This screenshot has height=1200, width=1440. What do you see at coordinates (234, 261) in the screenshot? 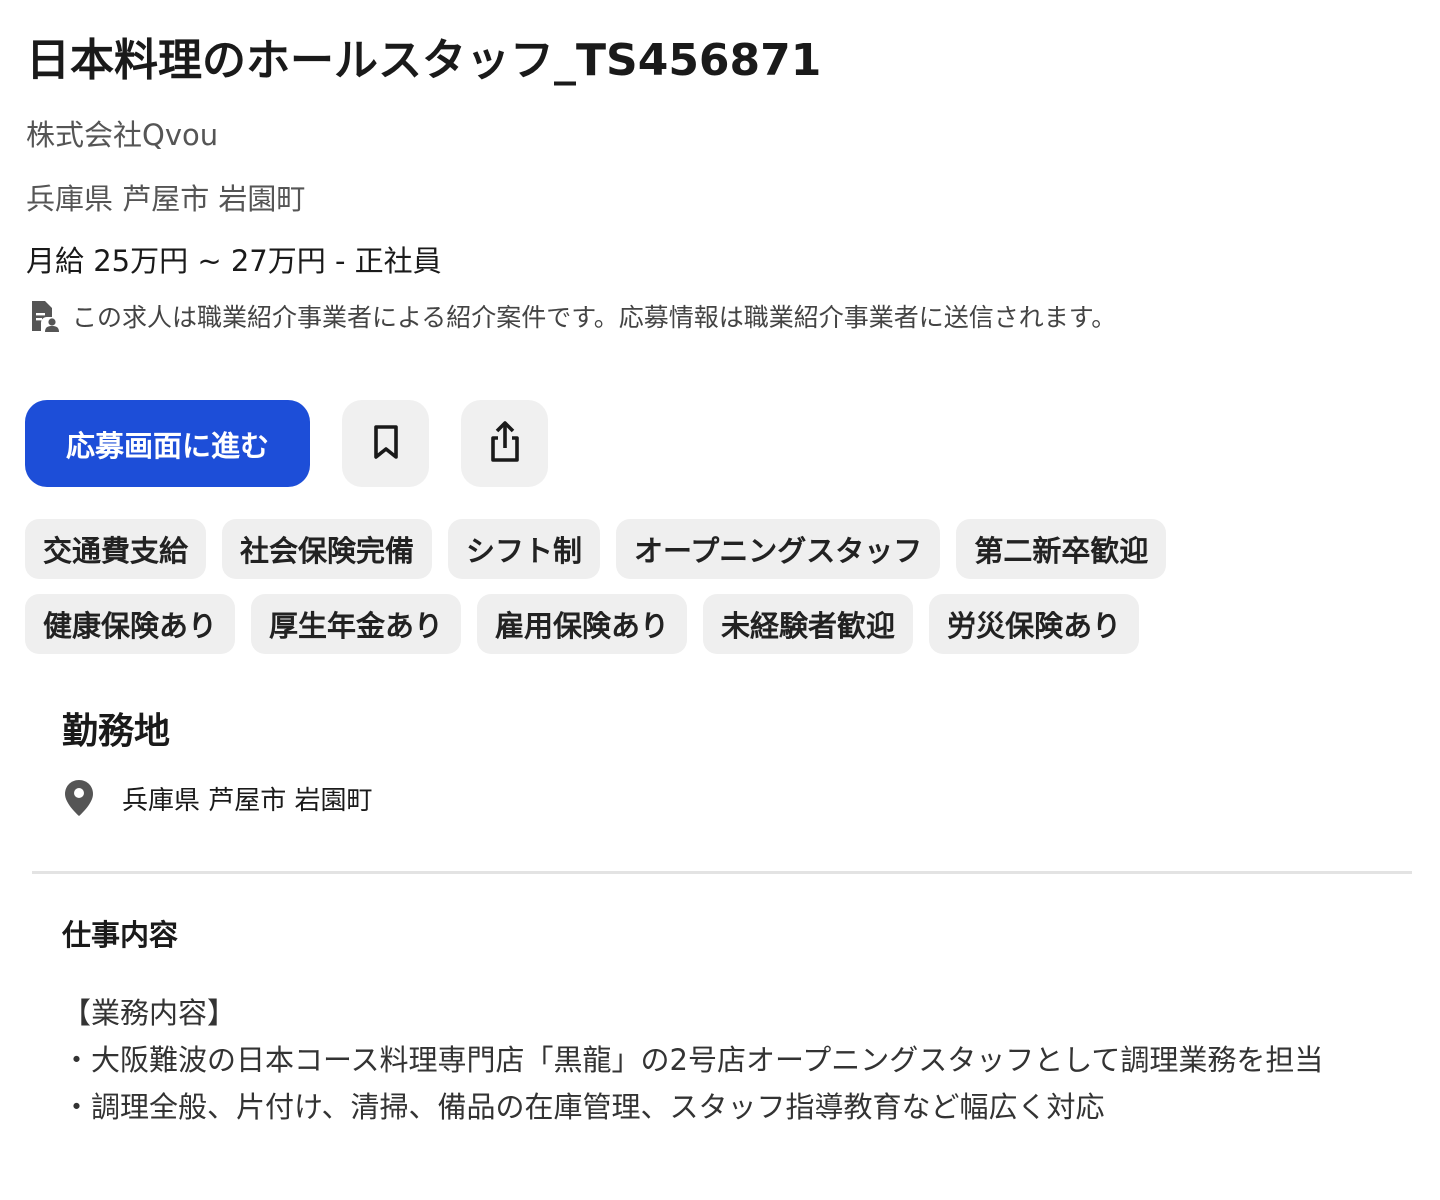
I see `salary-employment-type: 月給 25万円 ~ 27万円 - 正社員` at bounding box center [234, 261].